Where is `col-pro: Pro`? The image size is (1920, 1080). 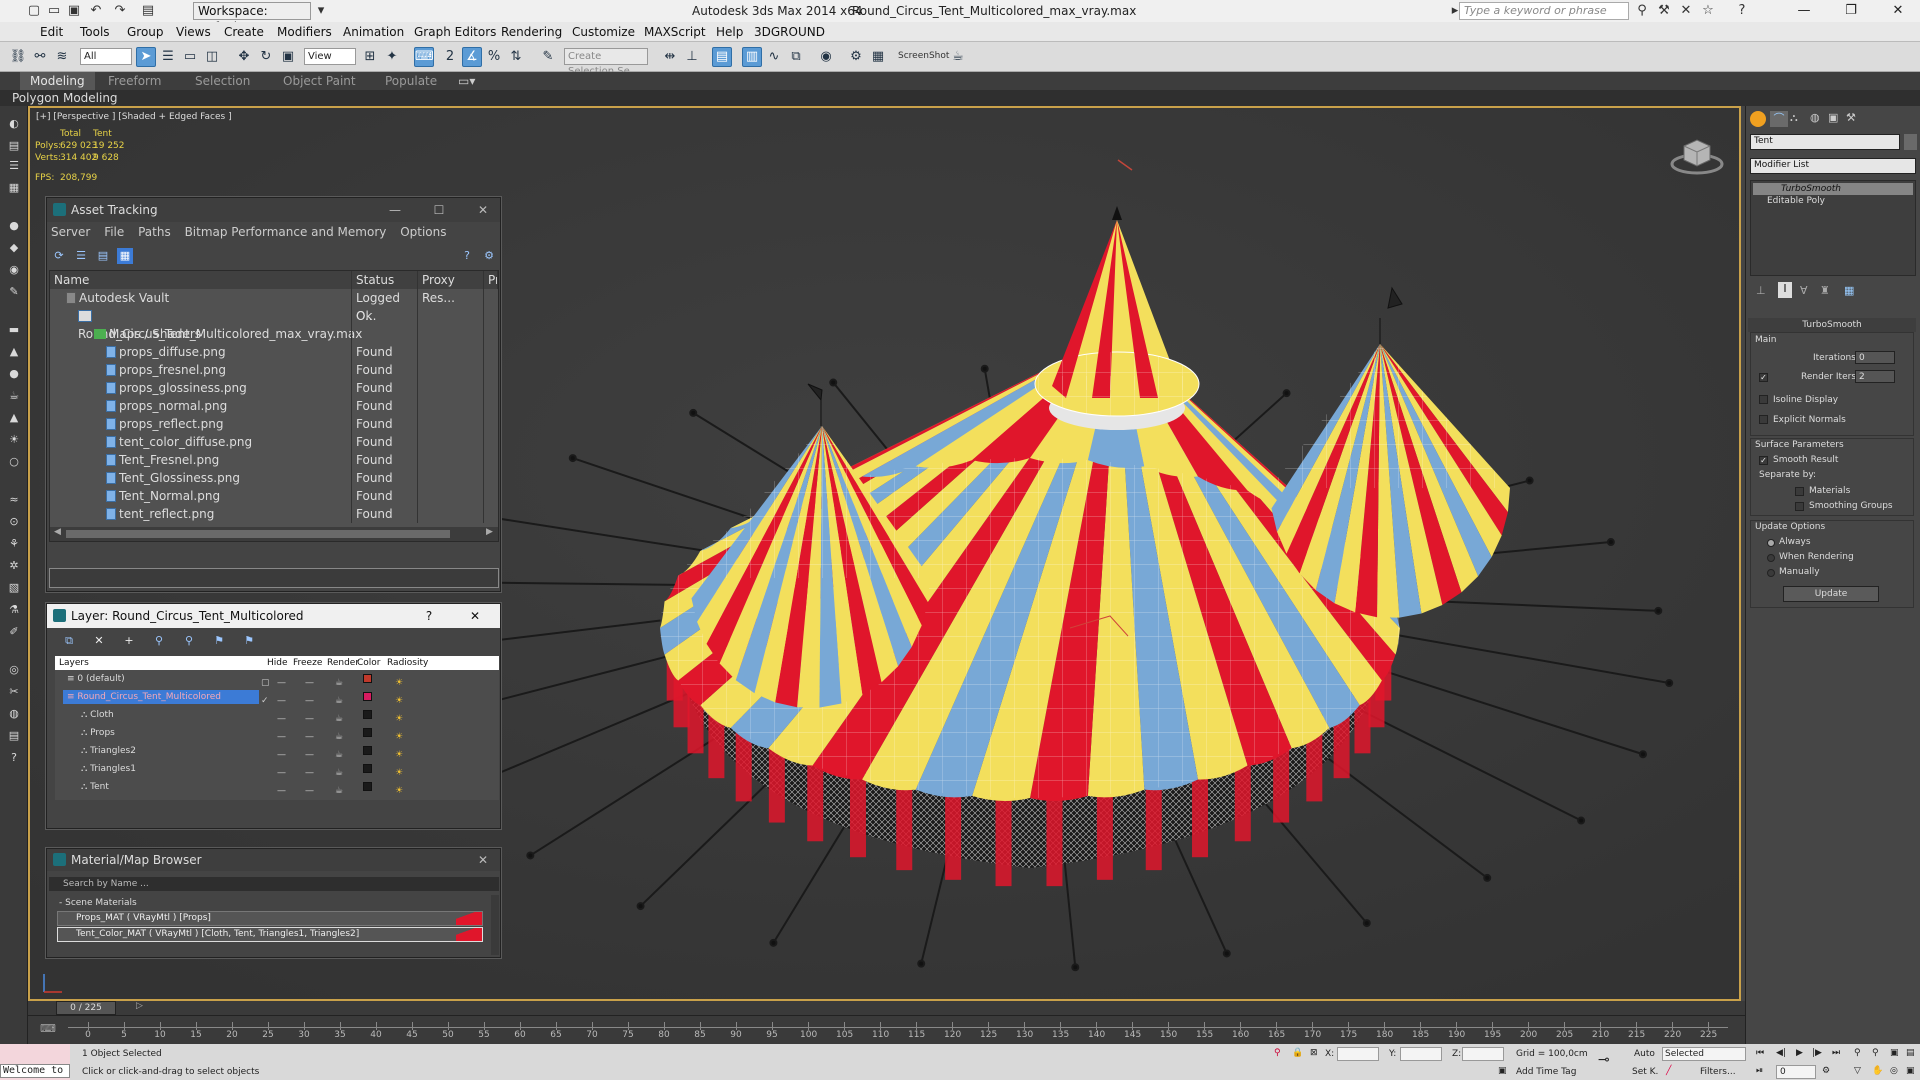 col-pro: Pro is located at coordinates (491, 280).